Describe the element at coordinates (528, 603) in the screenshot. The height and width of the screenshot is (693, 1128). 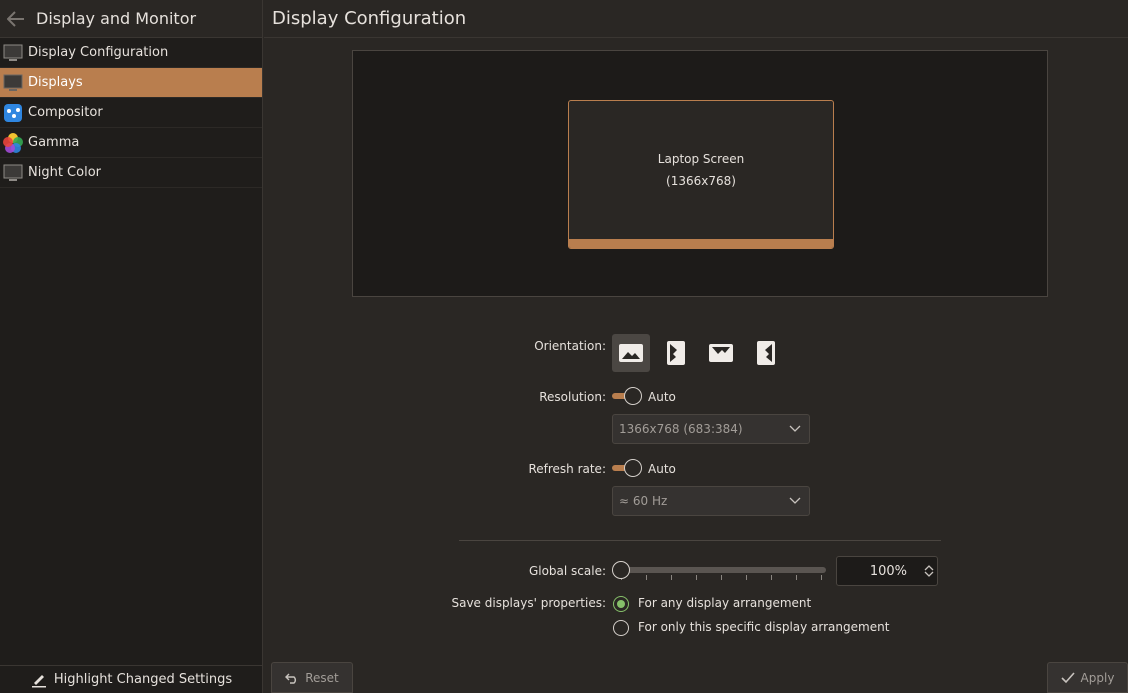
I see `save-properties-label: Save displays' properties:` at that location.